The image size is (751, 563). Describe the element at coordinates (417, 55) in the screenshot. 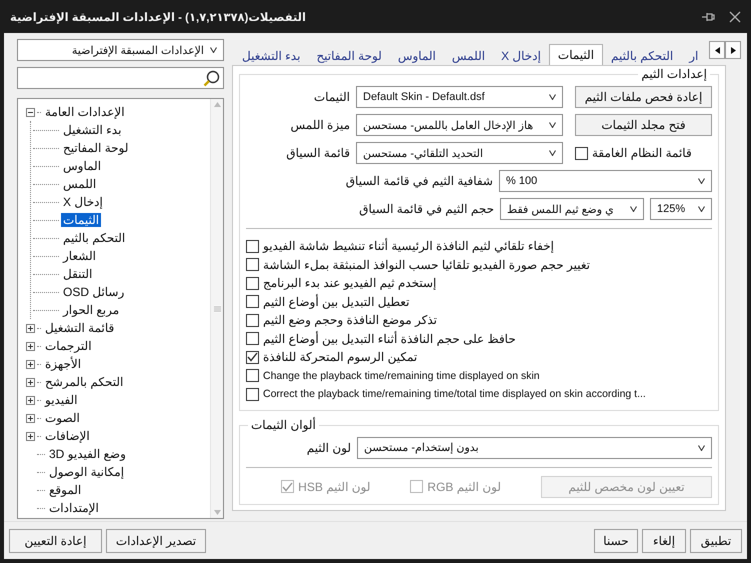

I see `tab: الماوس` at that location.